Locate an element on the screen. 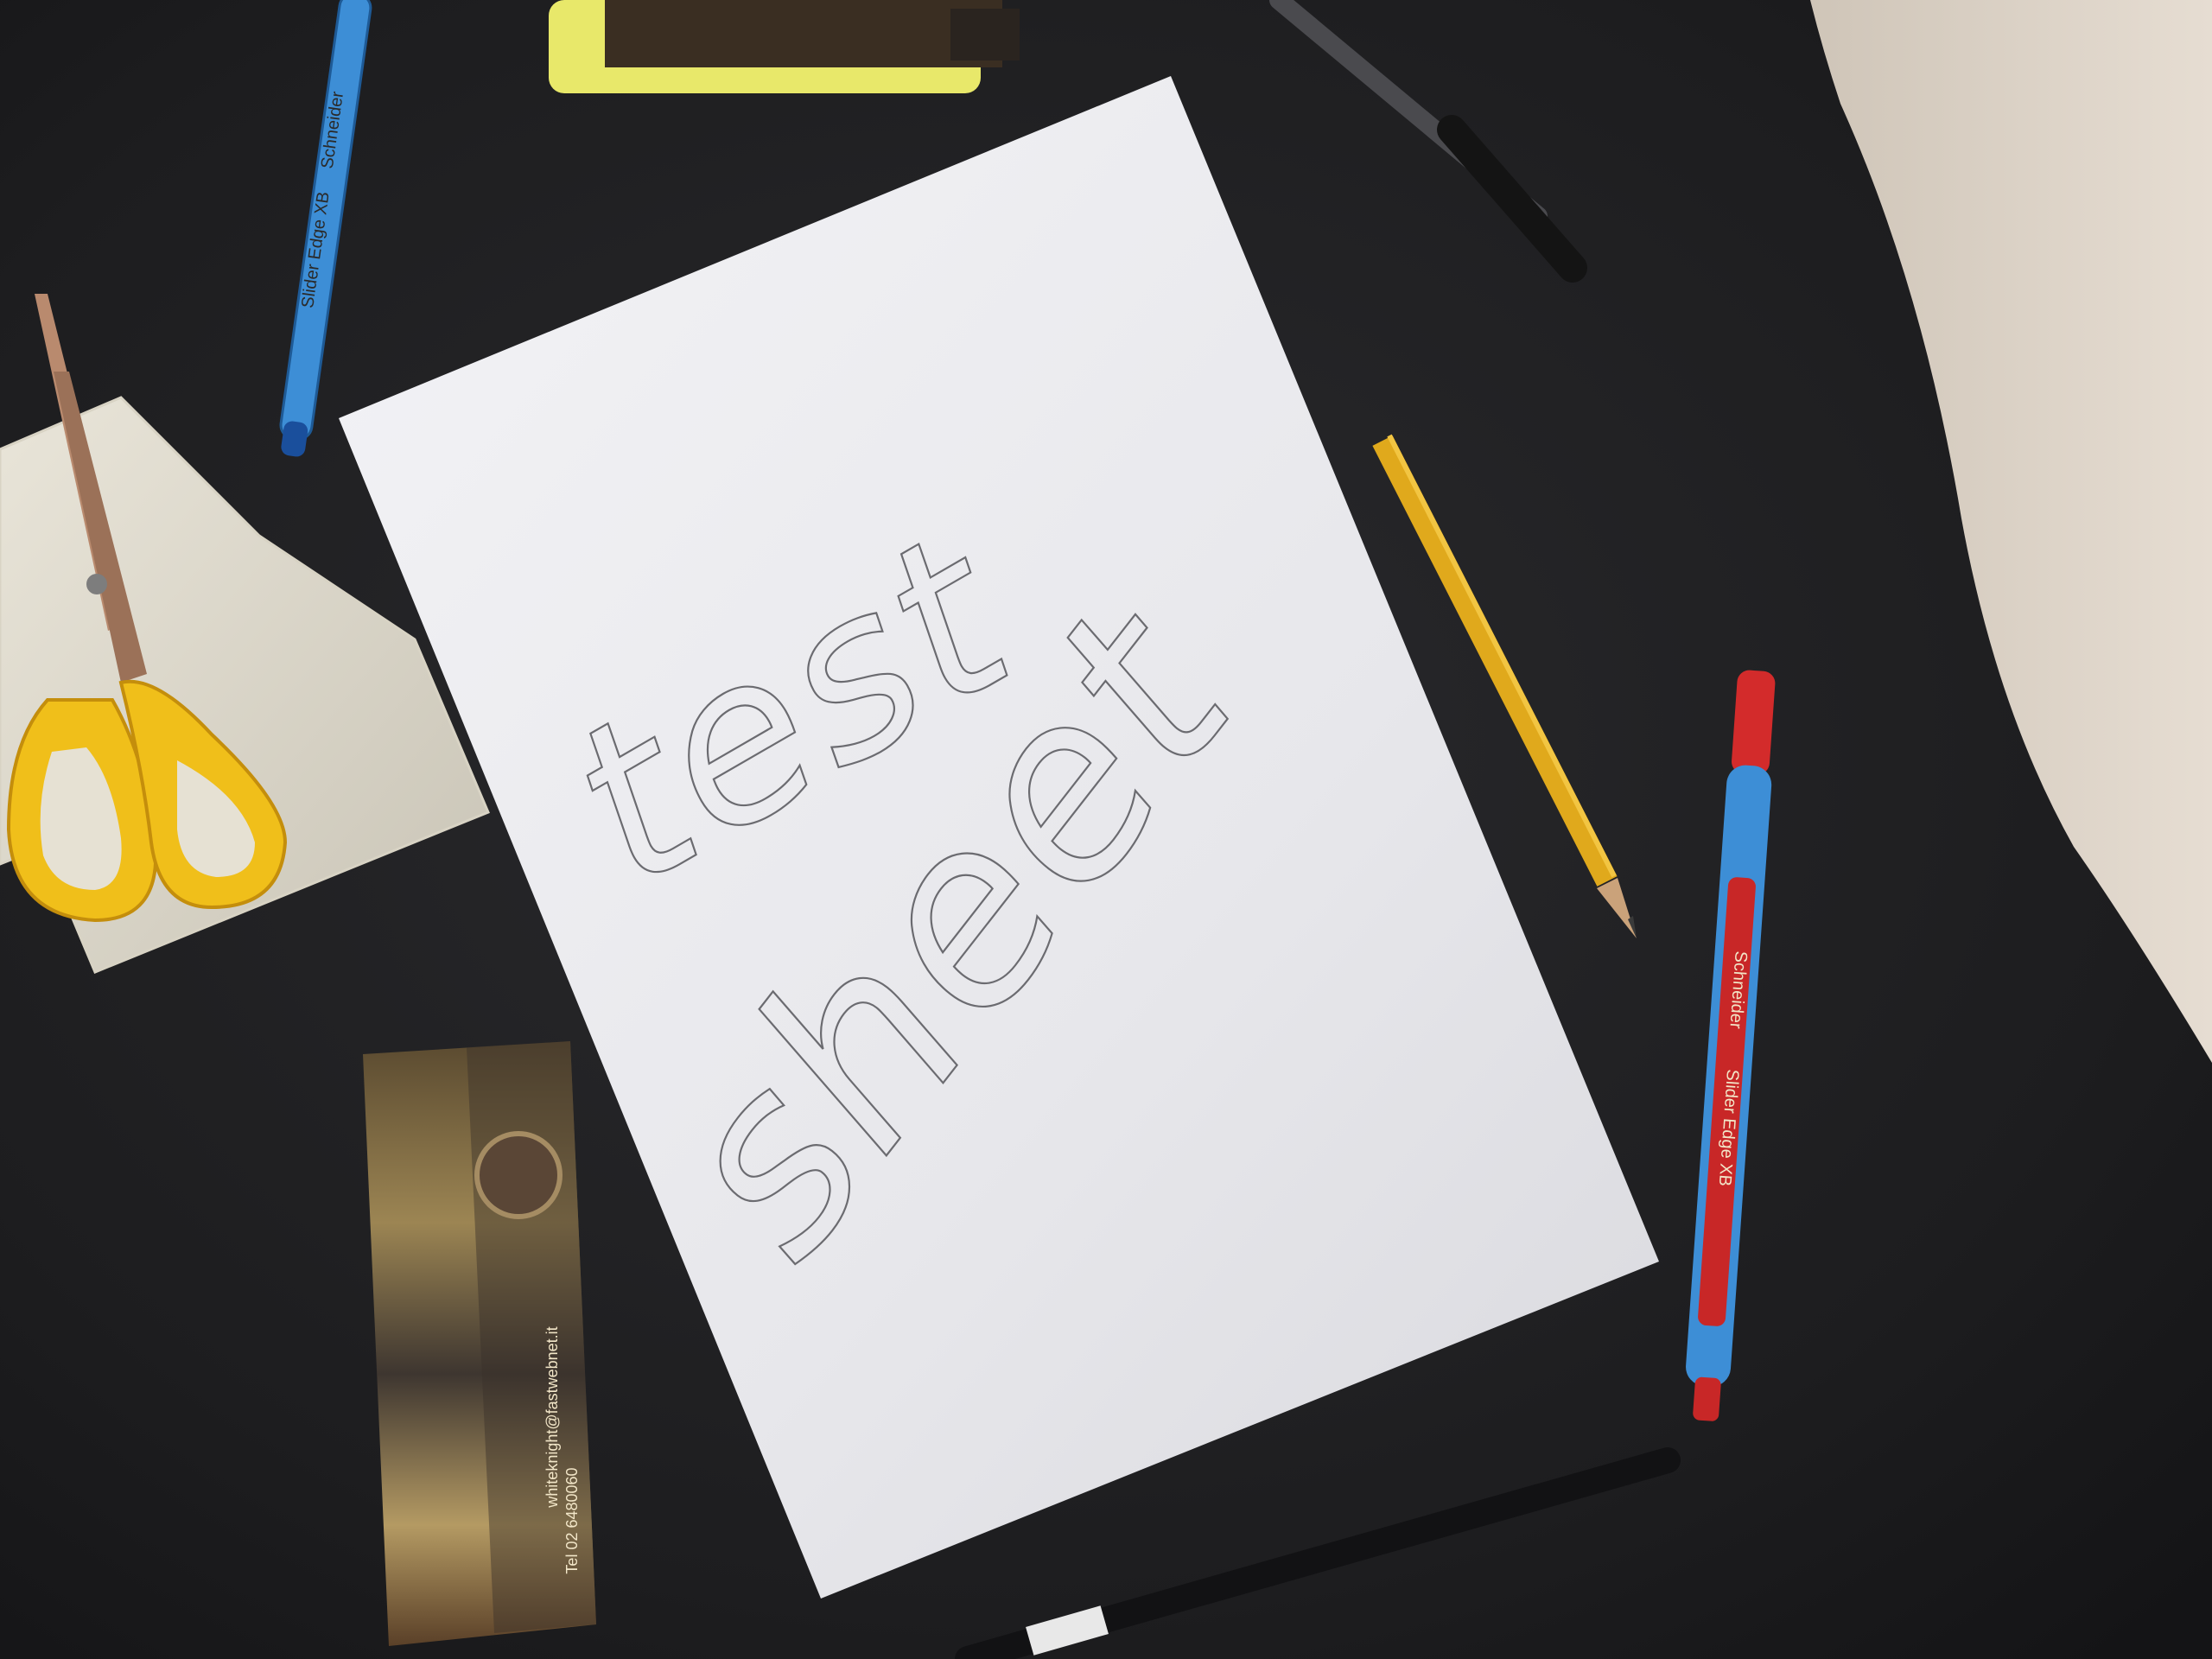  box-phone: Tel 02 6480060 is located at coordinates (572, 1520).